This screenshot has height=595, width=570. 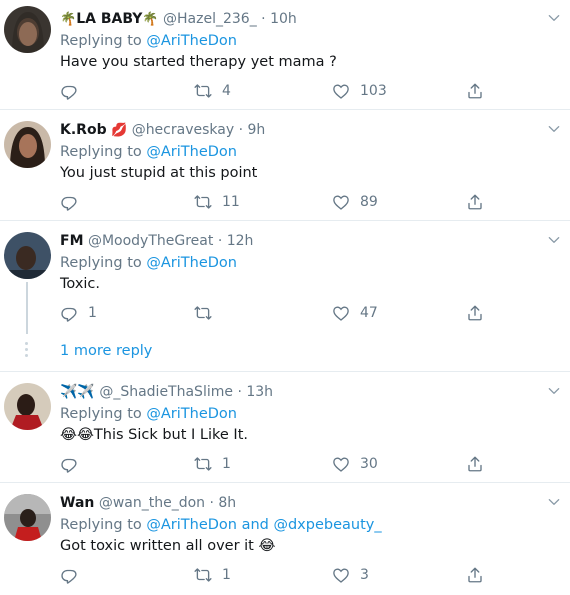 I want to click on tweet-text: 😂😂This Sick but I Like It., so click(x=154, y=435).